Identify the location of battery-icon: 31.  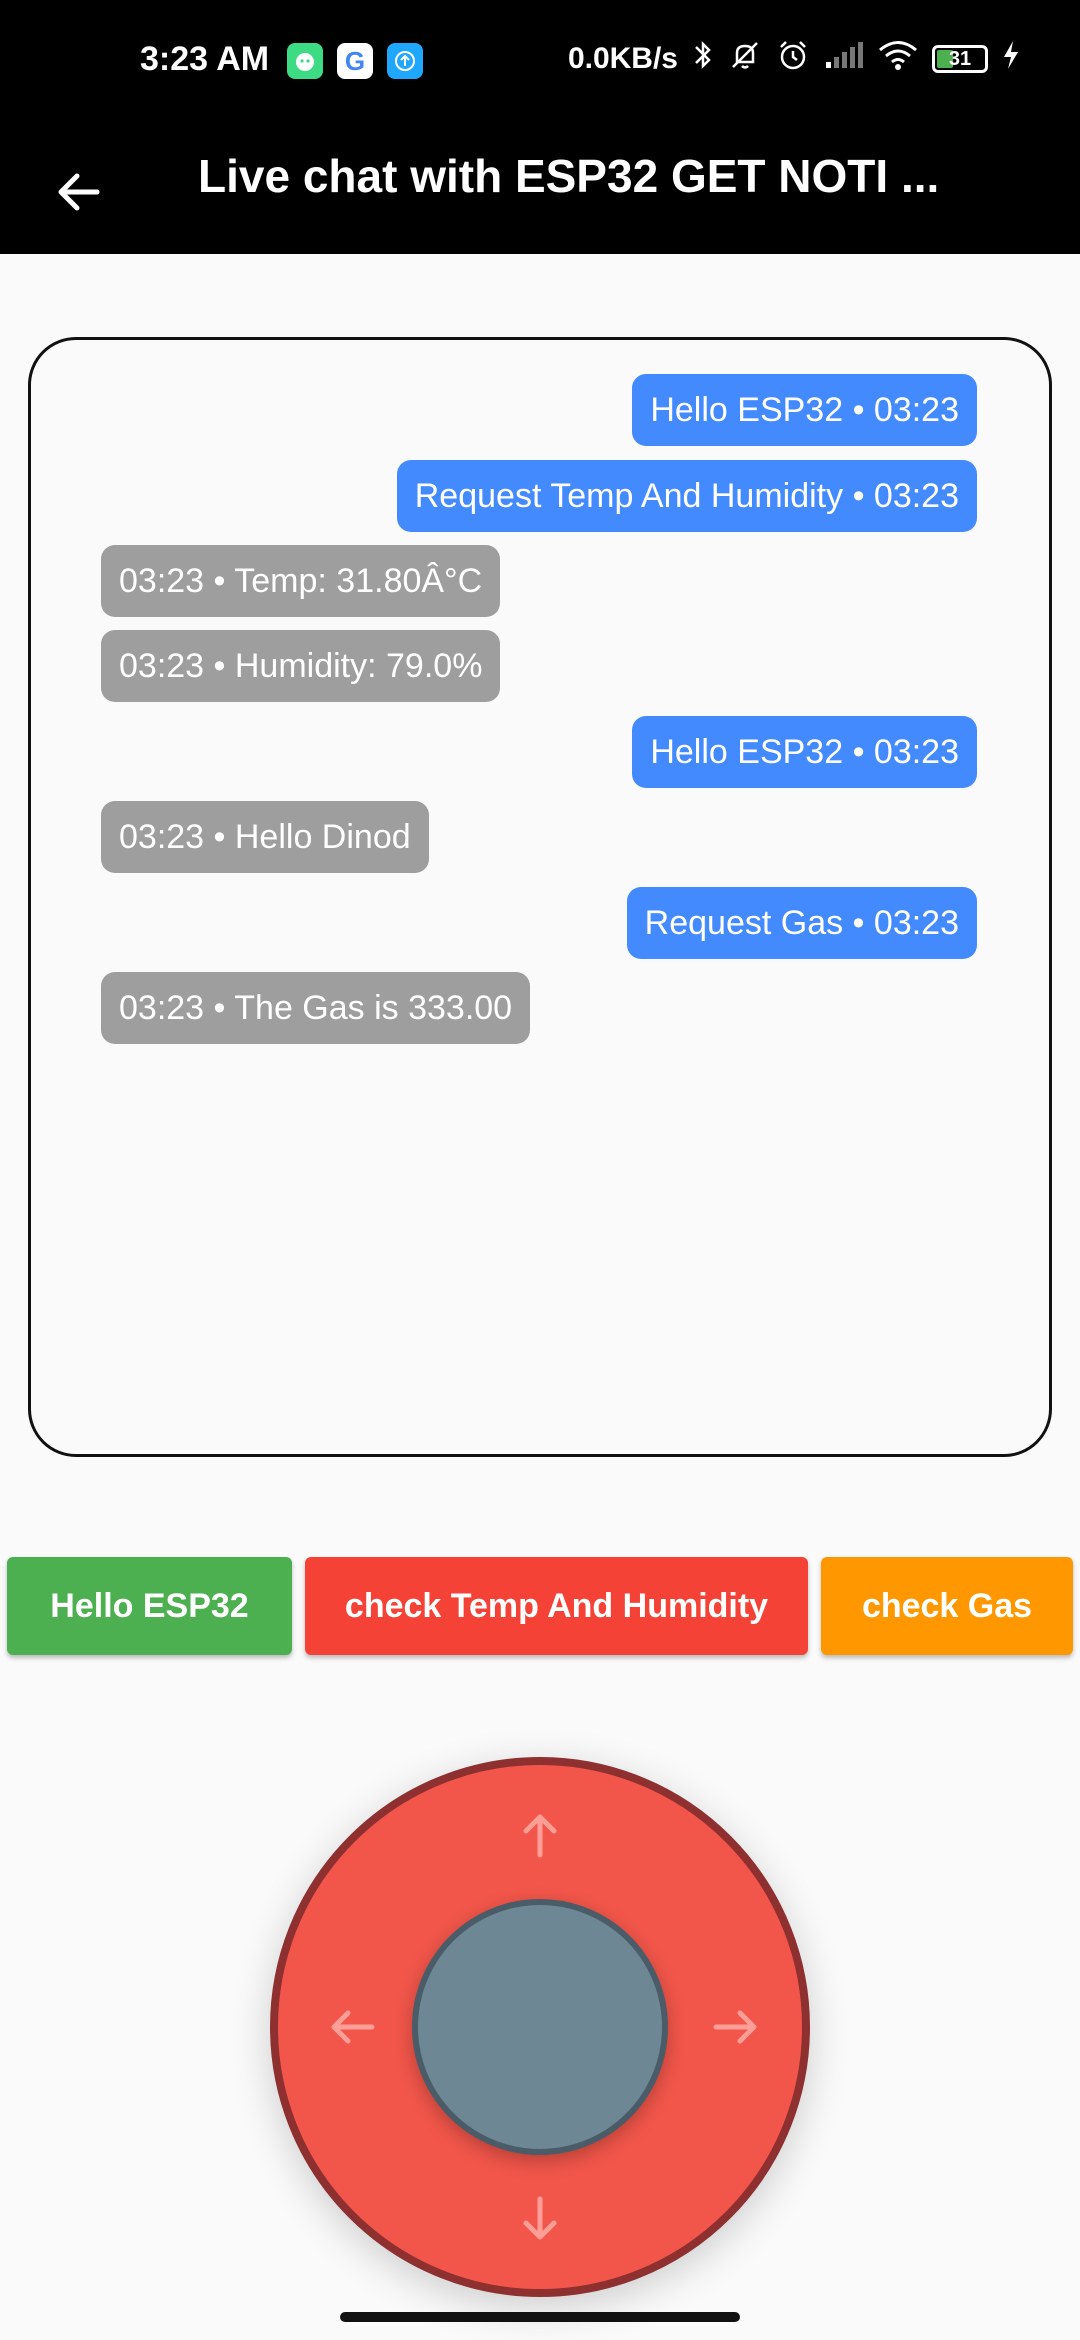
(960, 59).